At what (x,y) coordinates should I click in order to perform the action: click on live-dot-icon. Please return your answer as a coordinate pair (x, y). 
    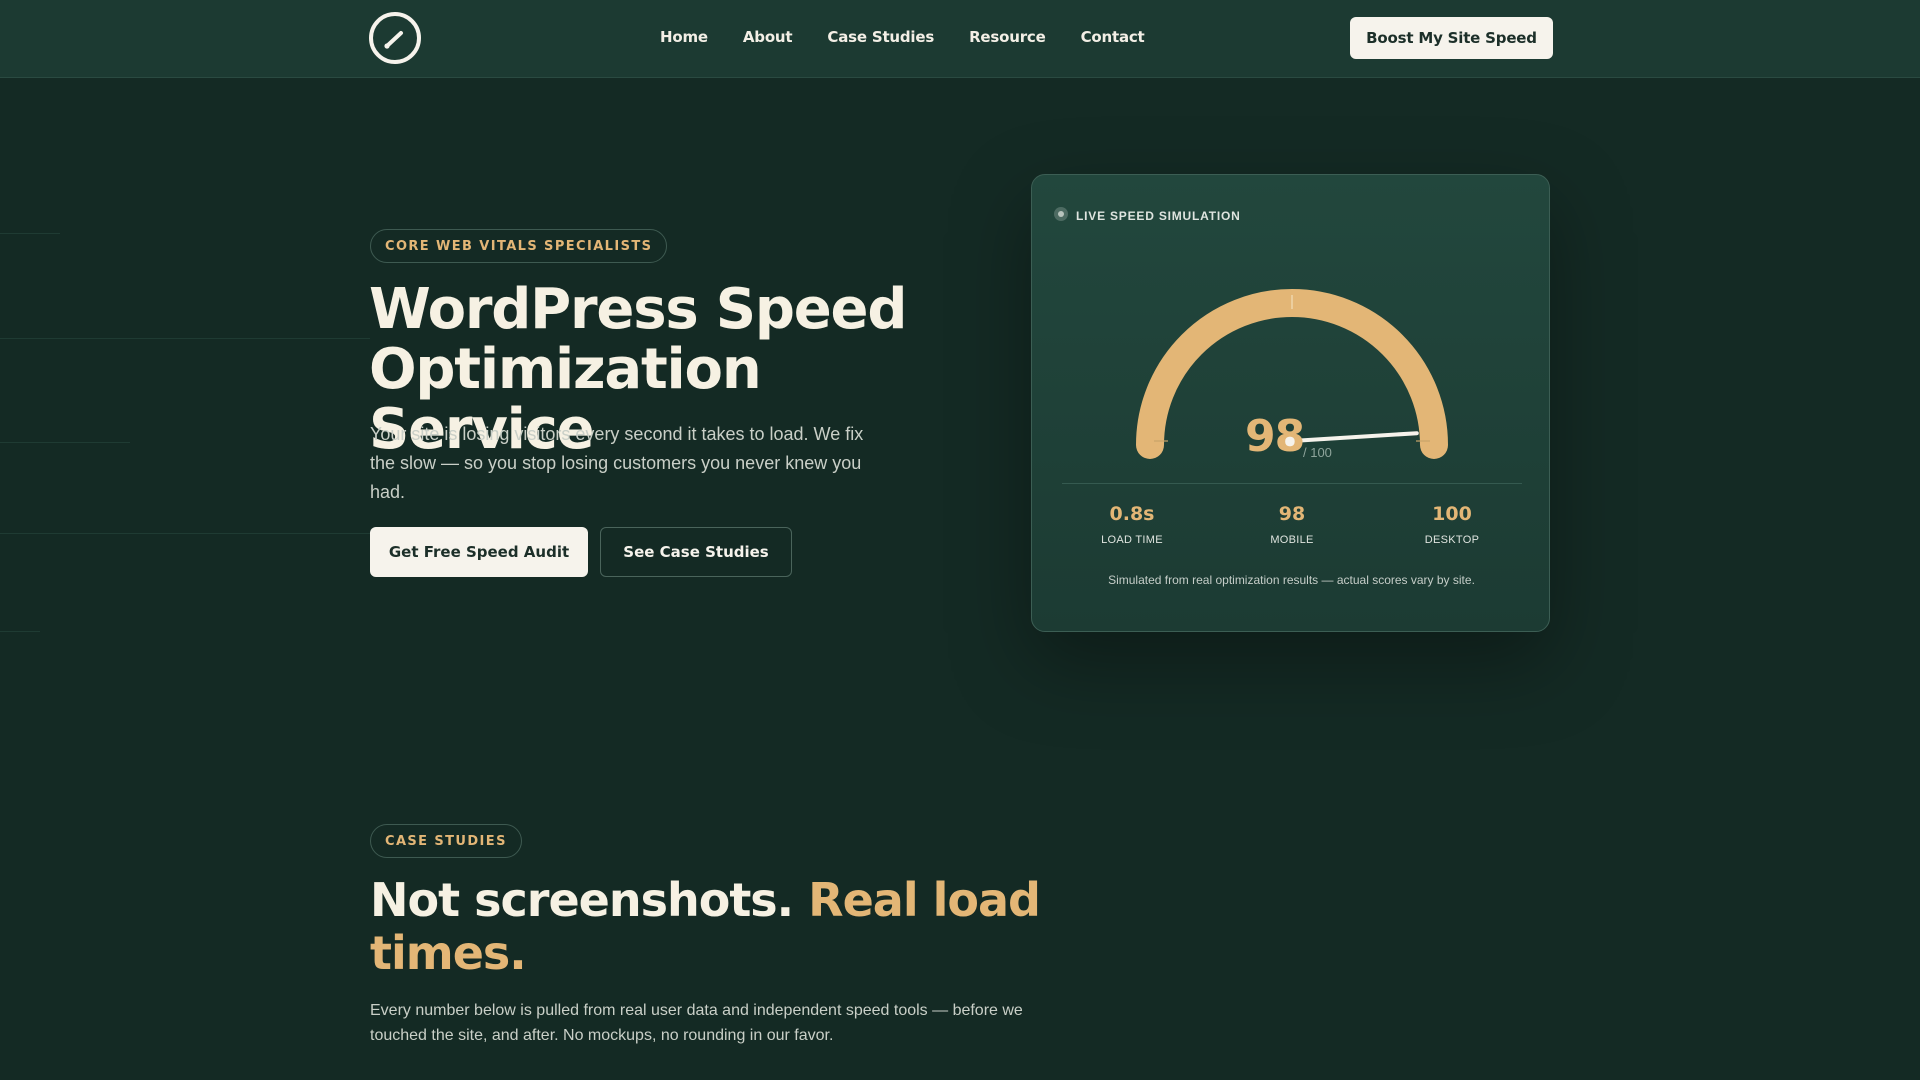
    Looking at the image, I should click on (1061, 214).